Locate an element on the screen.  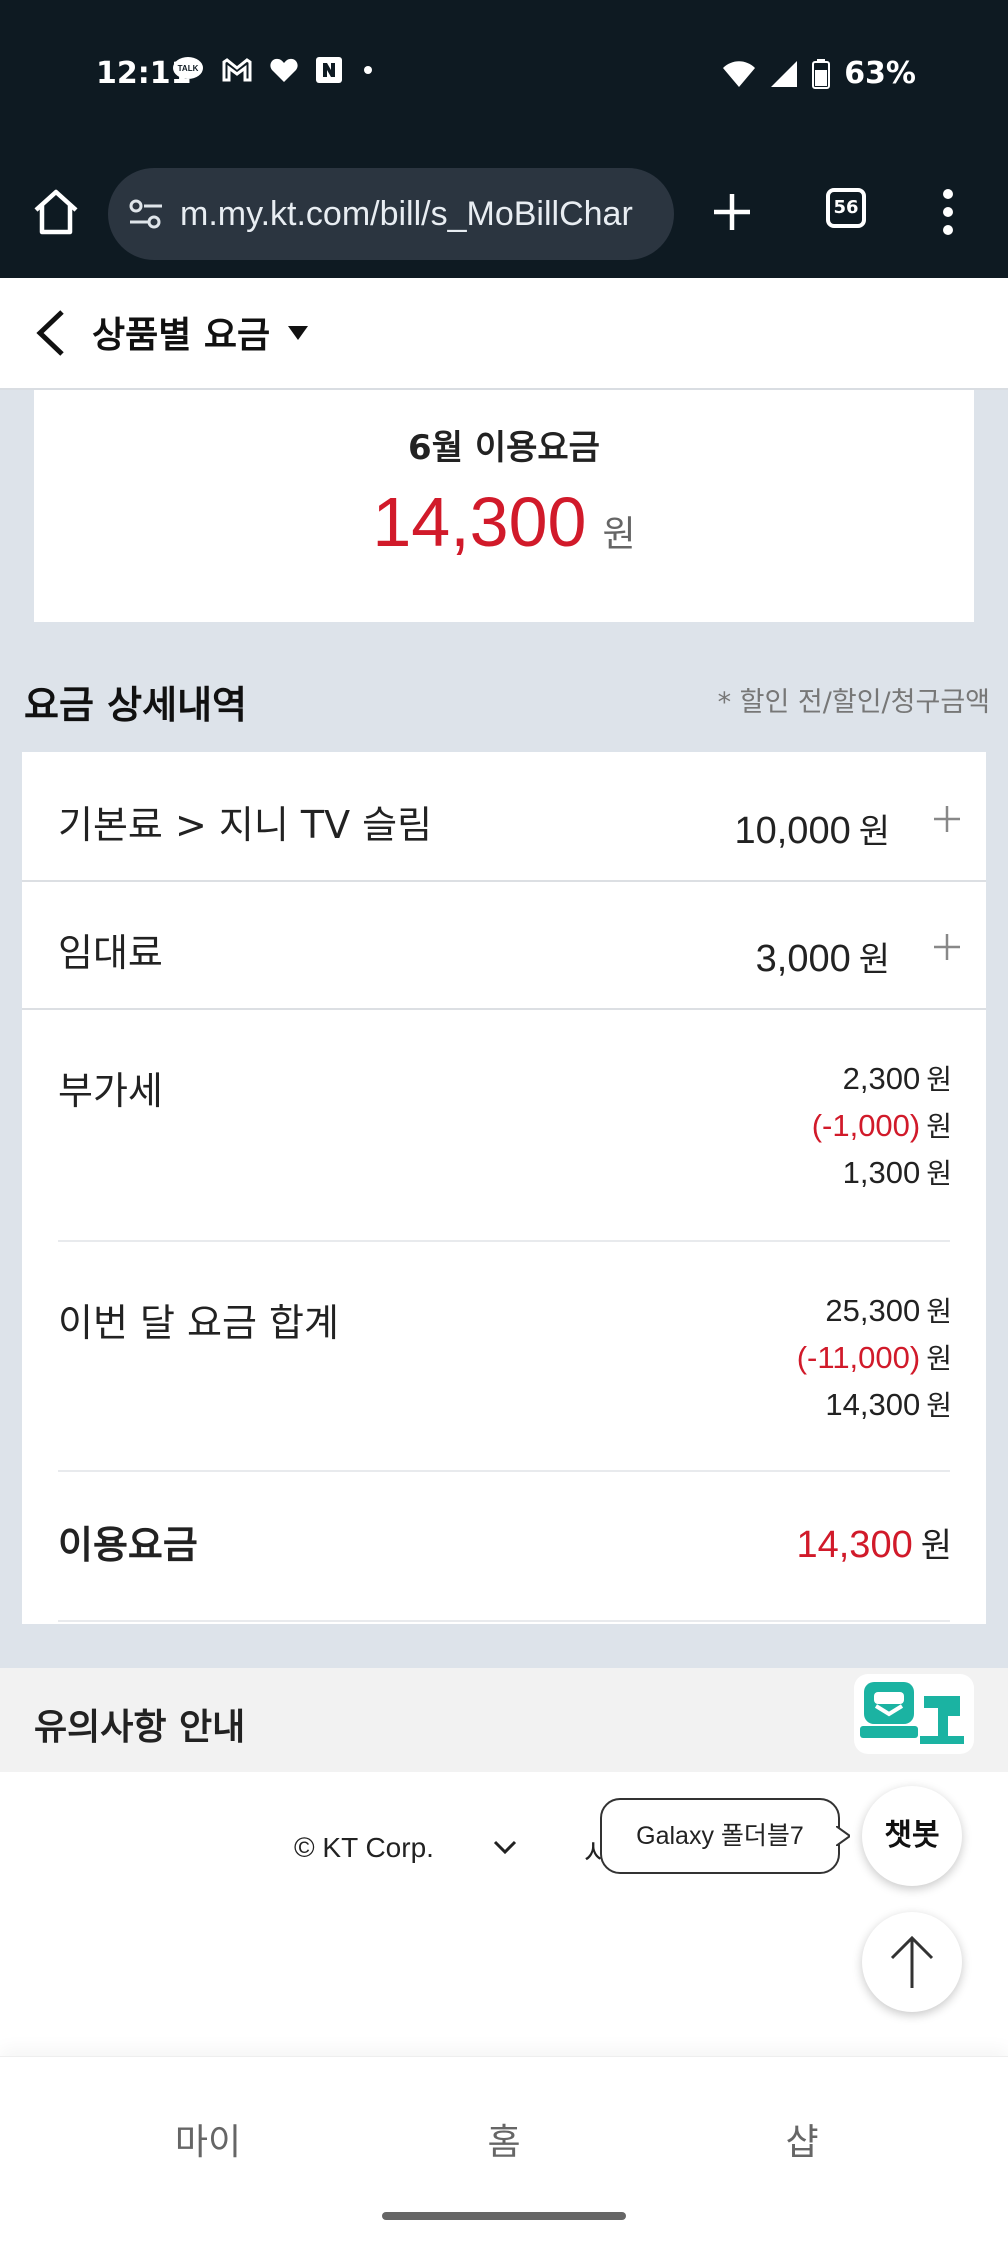
address-bar: m.my.kt.com/bill/s_MoBillChar is located at coordinates (391, 214).